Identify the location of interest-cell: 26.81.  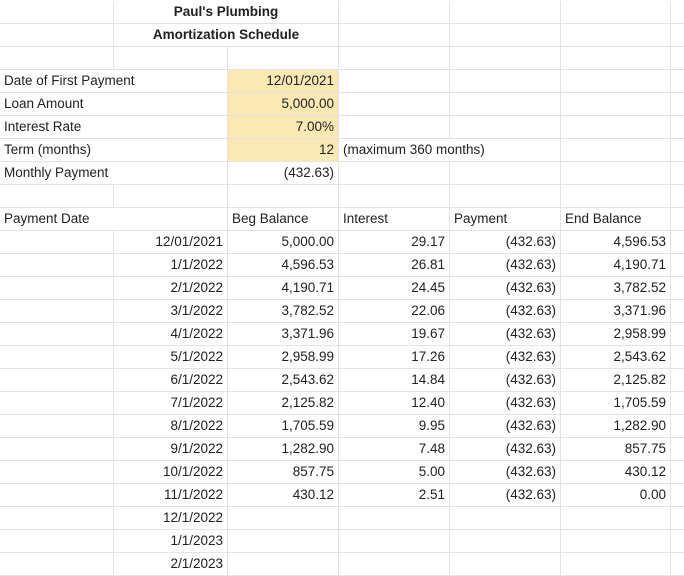
(394, 265).